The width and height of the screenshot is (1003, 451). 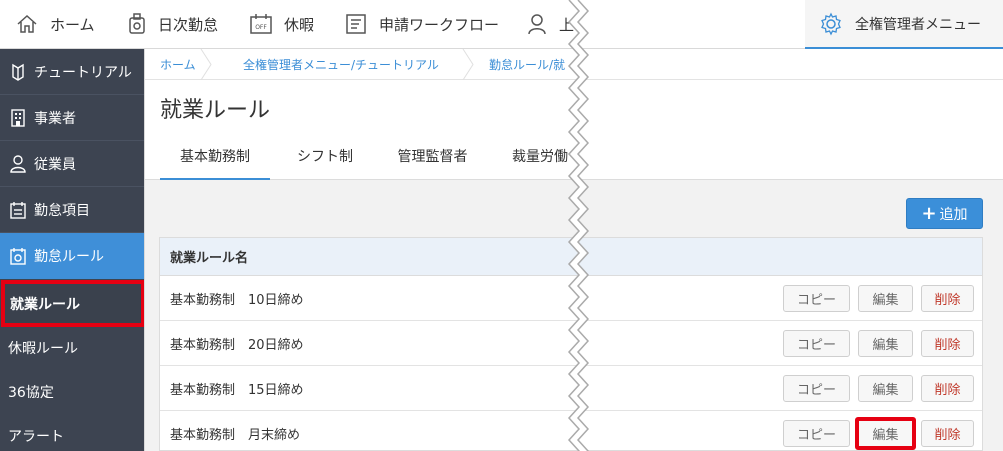 I want to click on sidebar-item-attendance-items: 勤怠項目, so click(x=72, y=210).